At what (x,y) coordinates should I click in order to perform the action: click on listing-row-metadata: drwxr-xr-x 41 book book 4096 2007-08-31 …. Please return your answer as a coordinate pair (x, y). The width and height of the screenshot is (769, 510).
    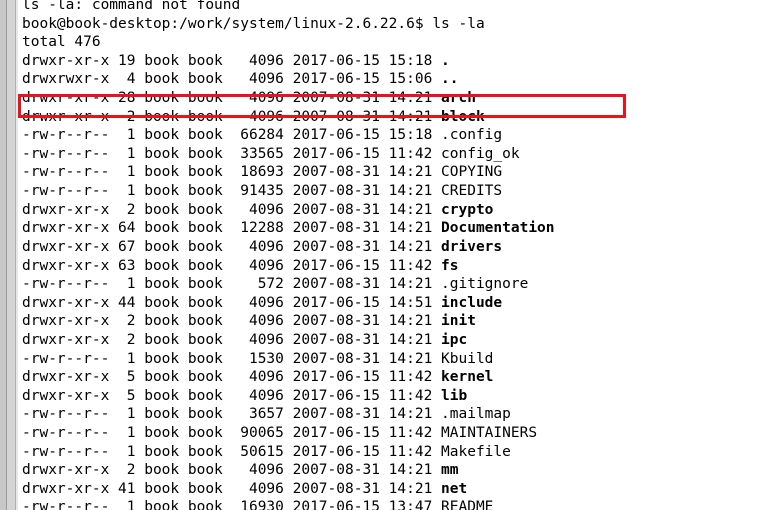
    Looking at the image, I should click on (232, 488).